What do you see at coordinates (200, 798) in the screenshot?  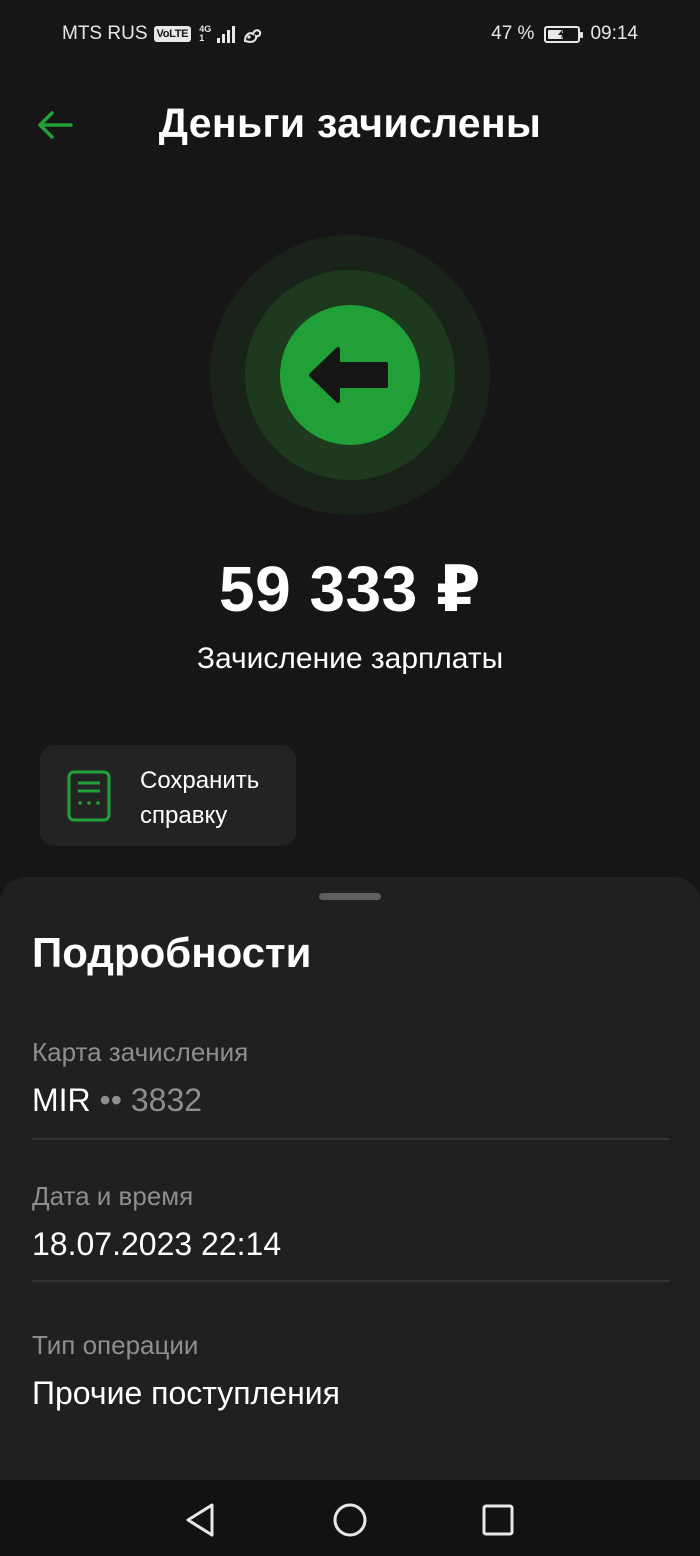 I see `save-certificate-label: Сохранить справку` at bounding box center [200, 798].